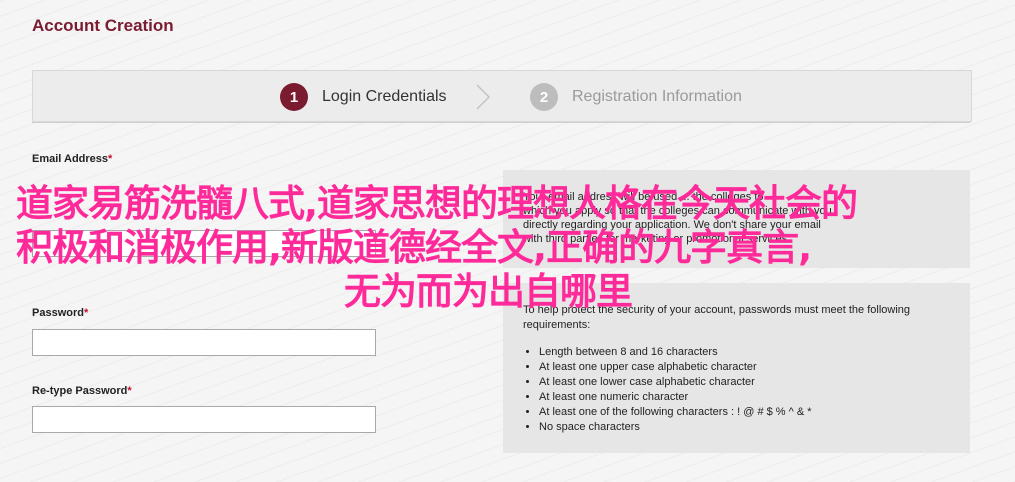 This screenshot has width=1015, height=482. What do you see at coordinates (501, 122) in the screenshot?
I see `divider` at bounding box center [501, 122].